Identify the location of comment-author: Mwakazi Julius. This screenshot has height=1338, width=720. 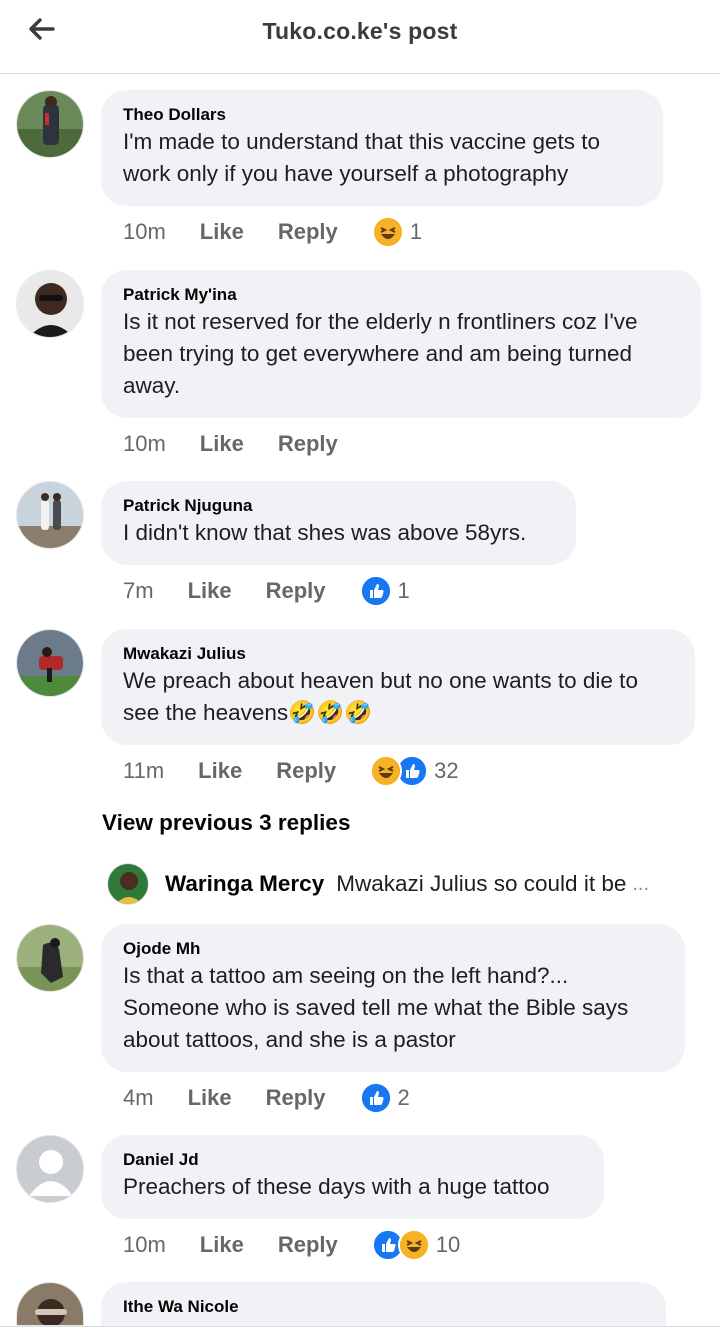
(398, 654).